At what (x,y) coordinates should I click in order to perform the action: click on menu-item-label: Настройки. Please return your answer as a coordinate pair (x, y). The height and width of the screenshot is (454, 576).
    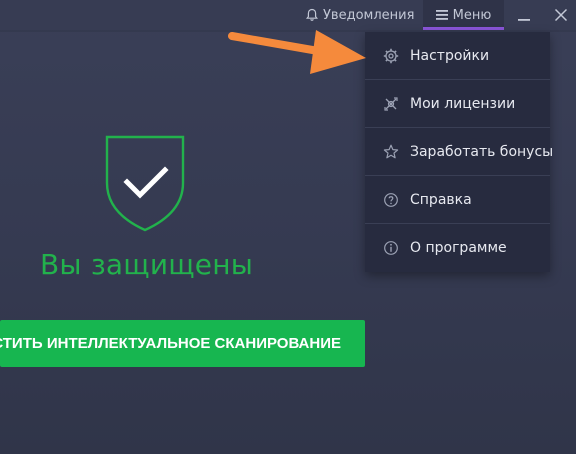
    Looking at the image, I should click on (450, 55).